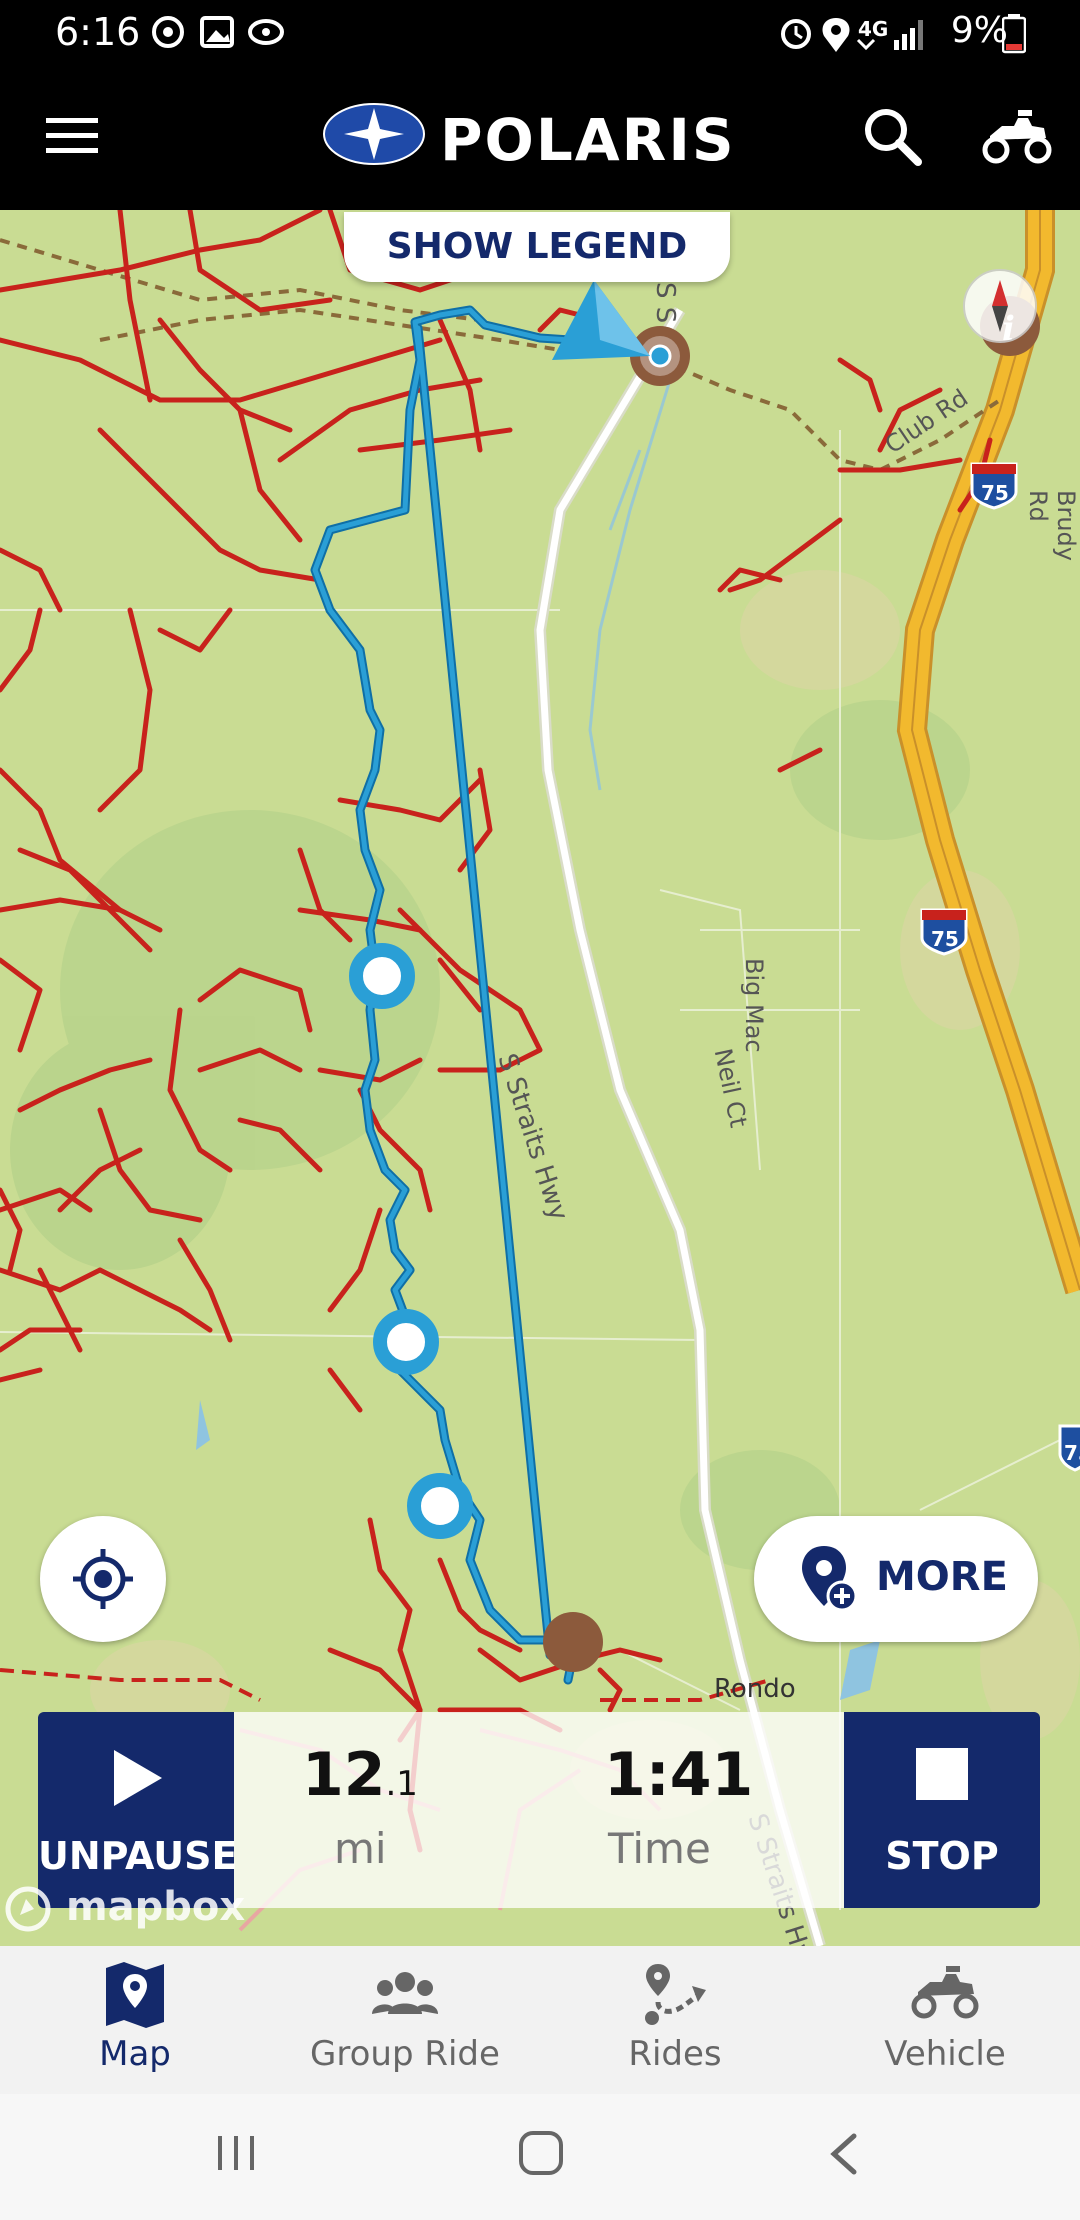  What do you see at coordinates (1072, 1453) in the screenshot?
I see `i75-shield-right: 75` at bounding box center [1072, 1453].